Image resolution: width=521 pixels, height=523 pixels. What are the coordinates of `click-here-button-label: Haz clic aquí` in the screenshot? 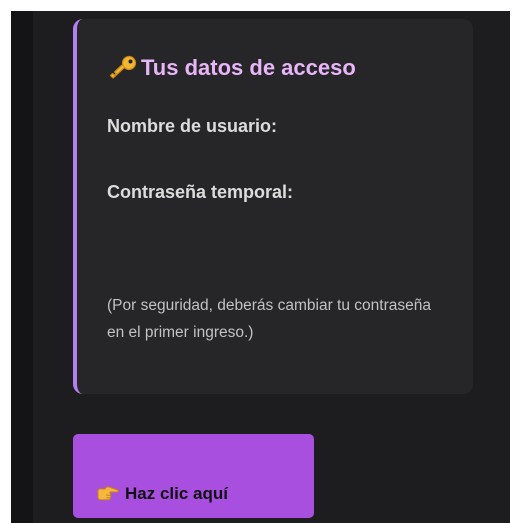 It's located at (176, 493).